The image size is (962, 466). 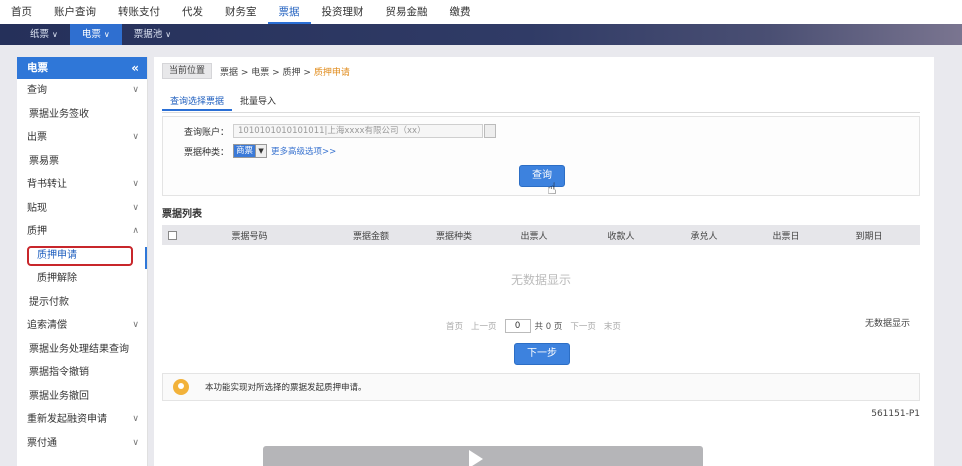 What do you see at coordinates (21, 12) in the screenshot?
I see `nav-item-home: 首页` at bounding box center [21, 12].